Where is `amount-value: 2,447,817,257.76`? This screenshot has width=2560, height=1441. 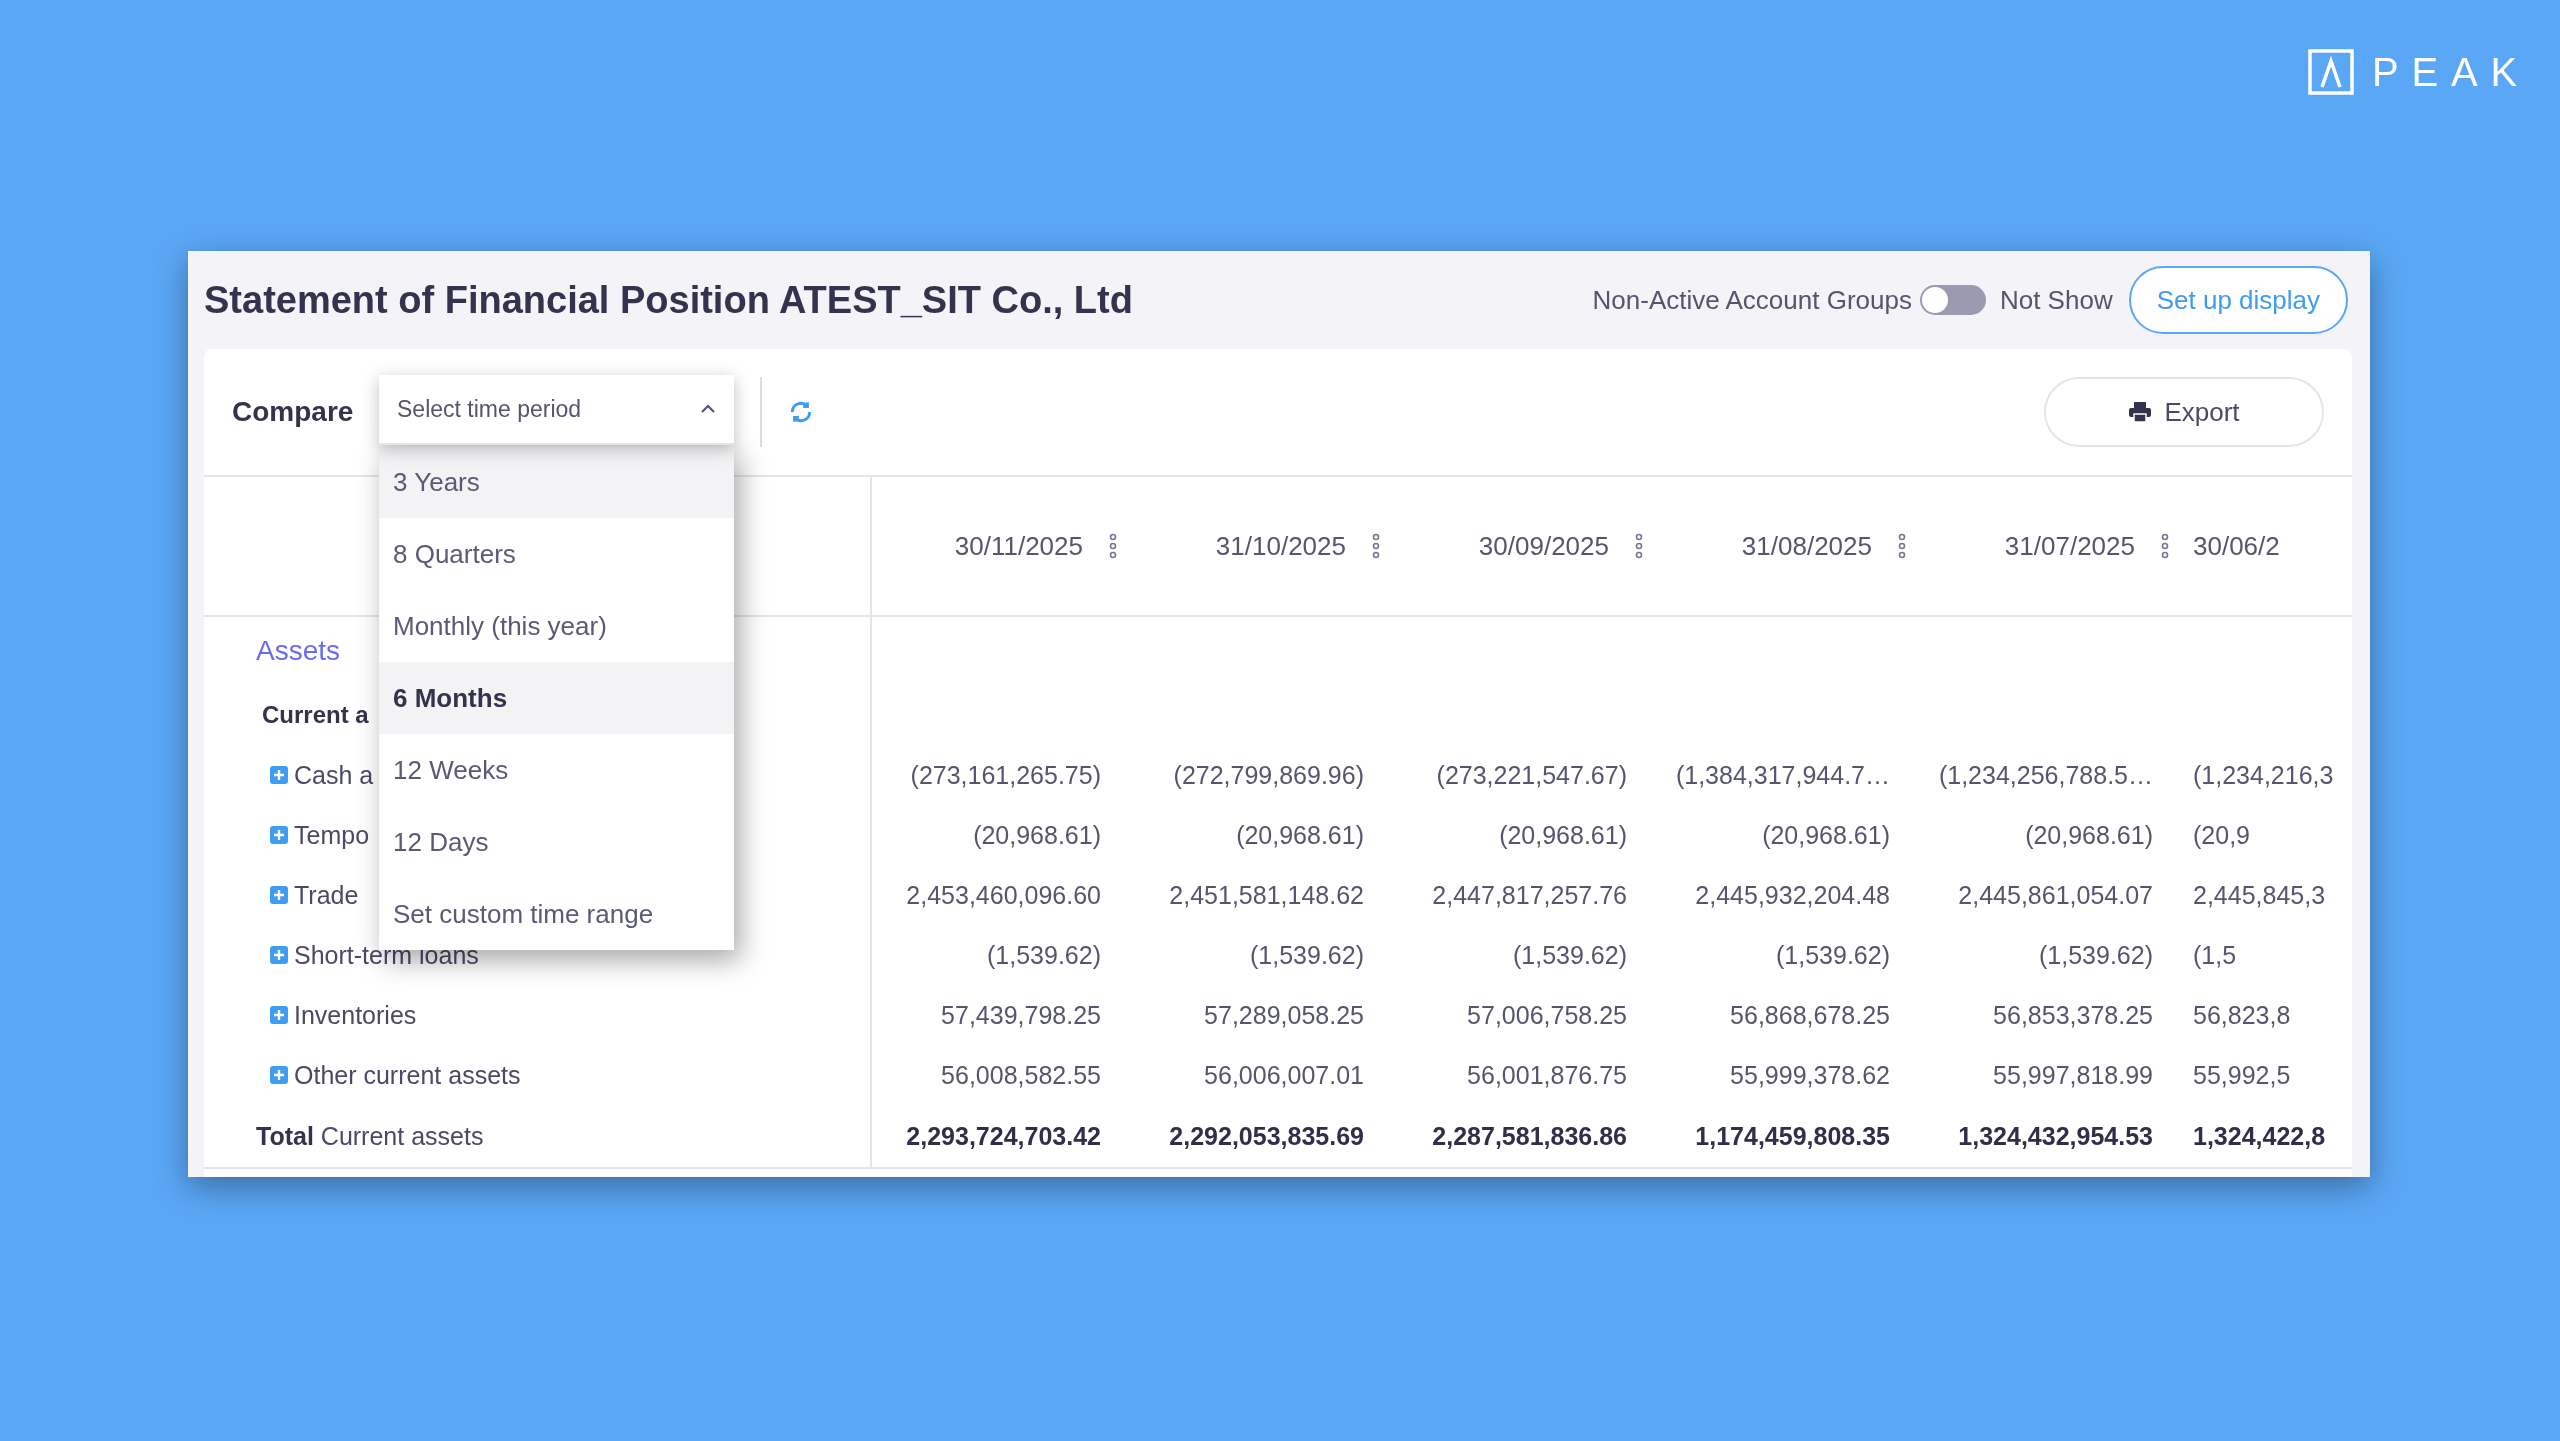
amount-value: 2,447,817,257.76 is located at coordinates (1529, 895).